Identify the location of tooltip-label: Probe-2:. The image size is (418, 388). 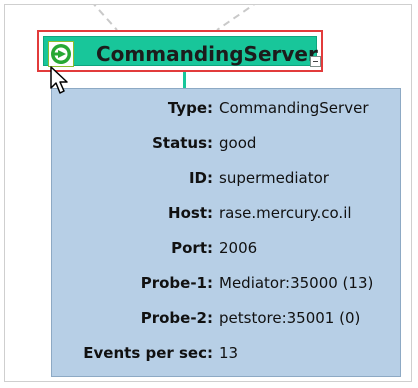
(176, 318).